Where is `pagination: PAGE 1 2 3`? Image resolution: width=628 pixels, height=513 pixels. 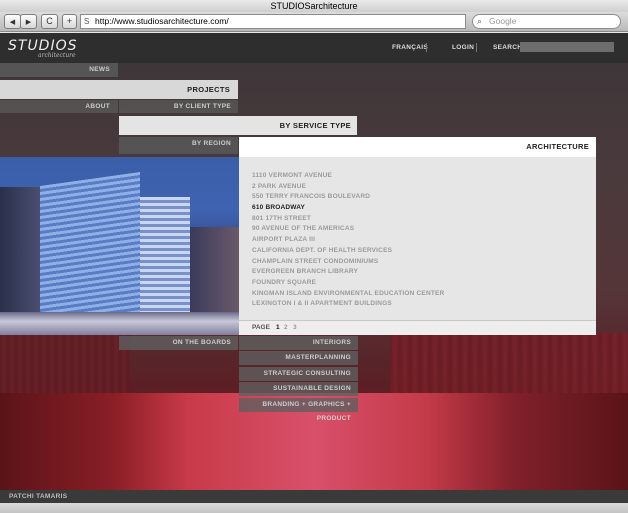 pagination: PAGE 1 2 3 is located at coordinates (417, 327).